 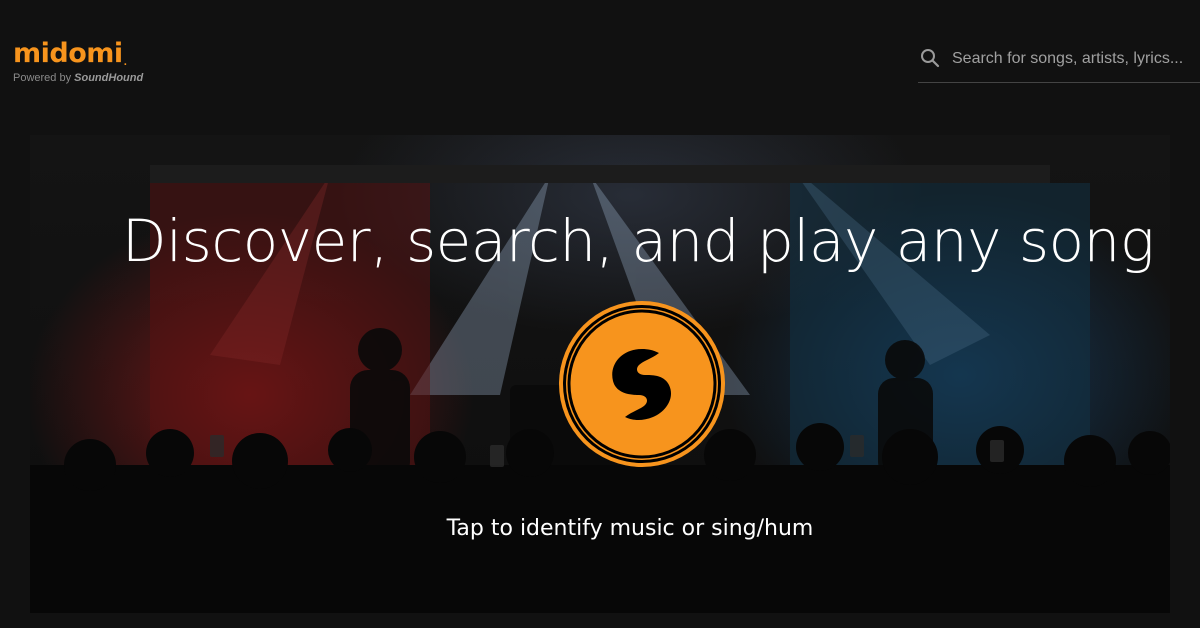 I want to click on hero-title: Discover, search, and play any song, so click(x=638, y=241).